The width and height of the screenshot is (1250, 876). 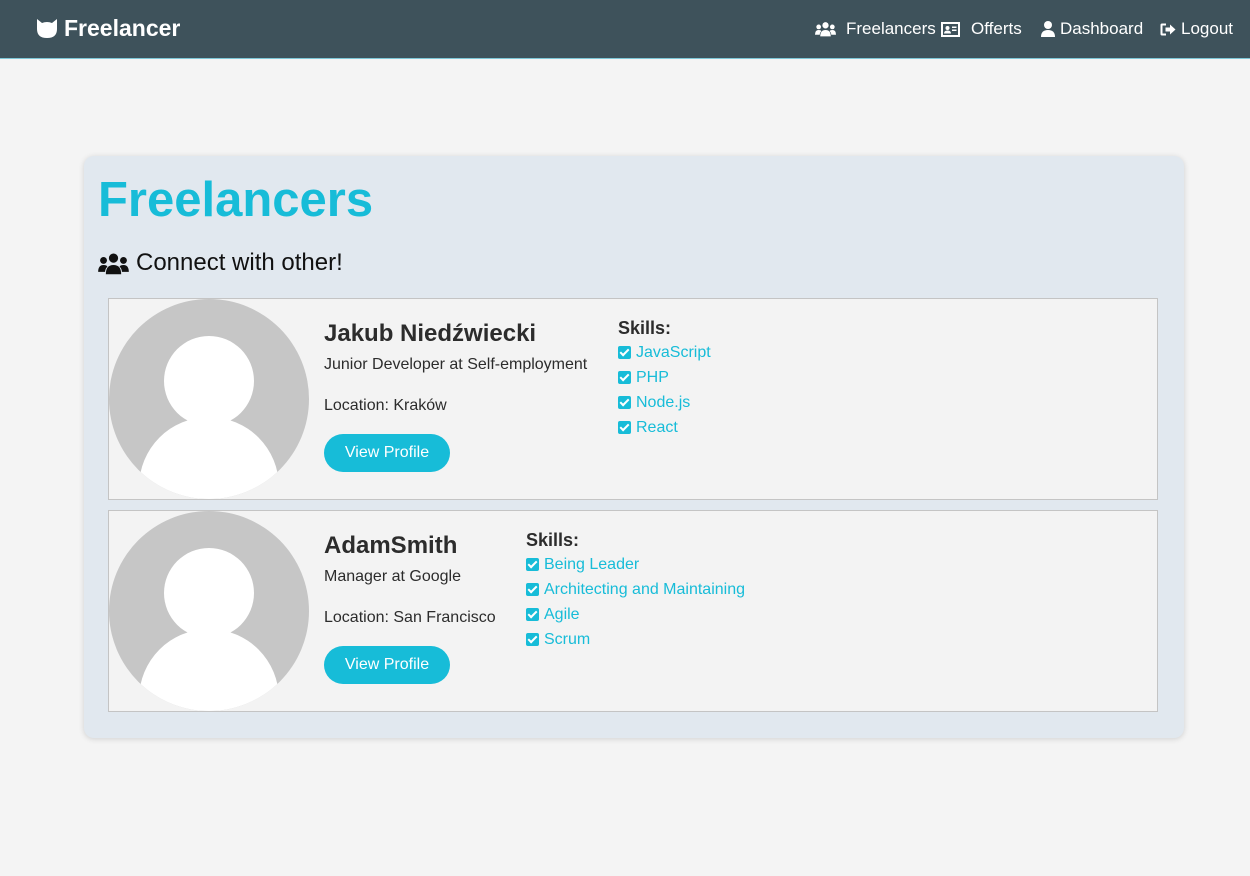 I want to click on skill-item: React, so click(x=664, y=427).